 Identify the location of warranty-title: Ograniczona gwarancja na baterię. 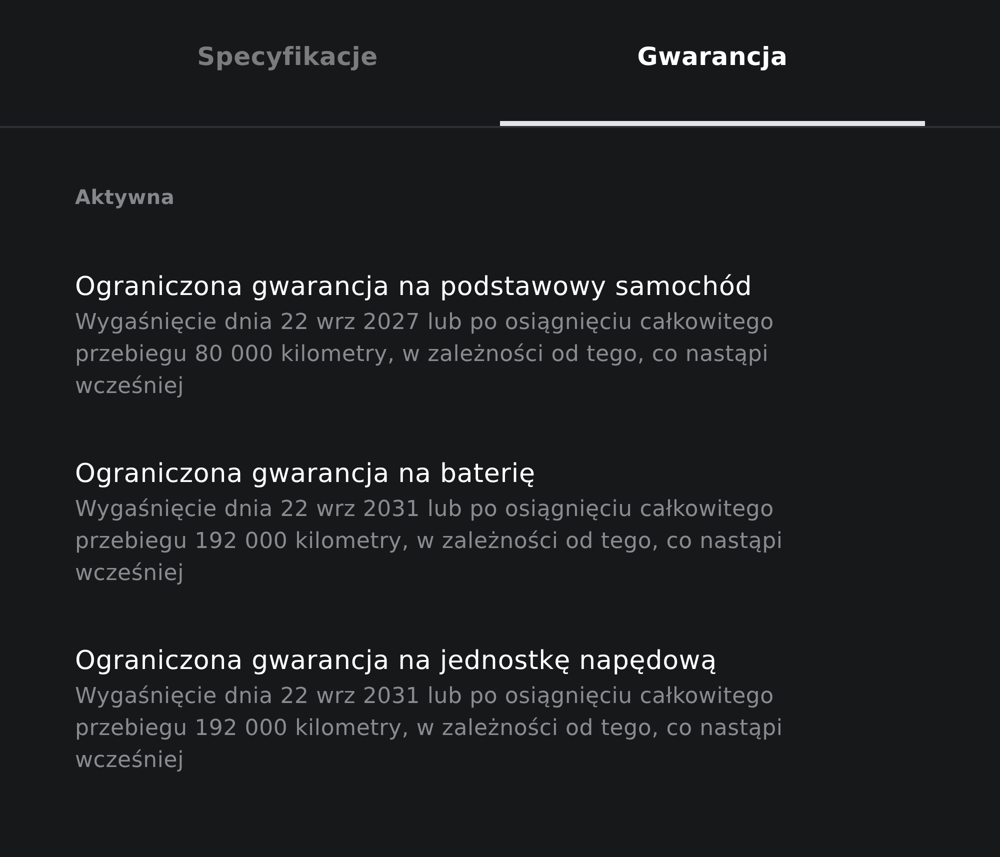
(305, 474).